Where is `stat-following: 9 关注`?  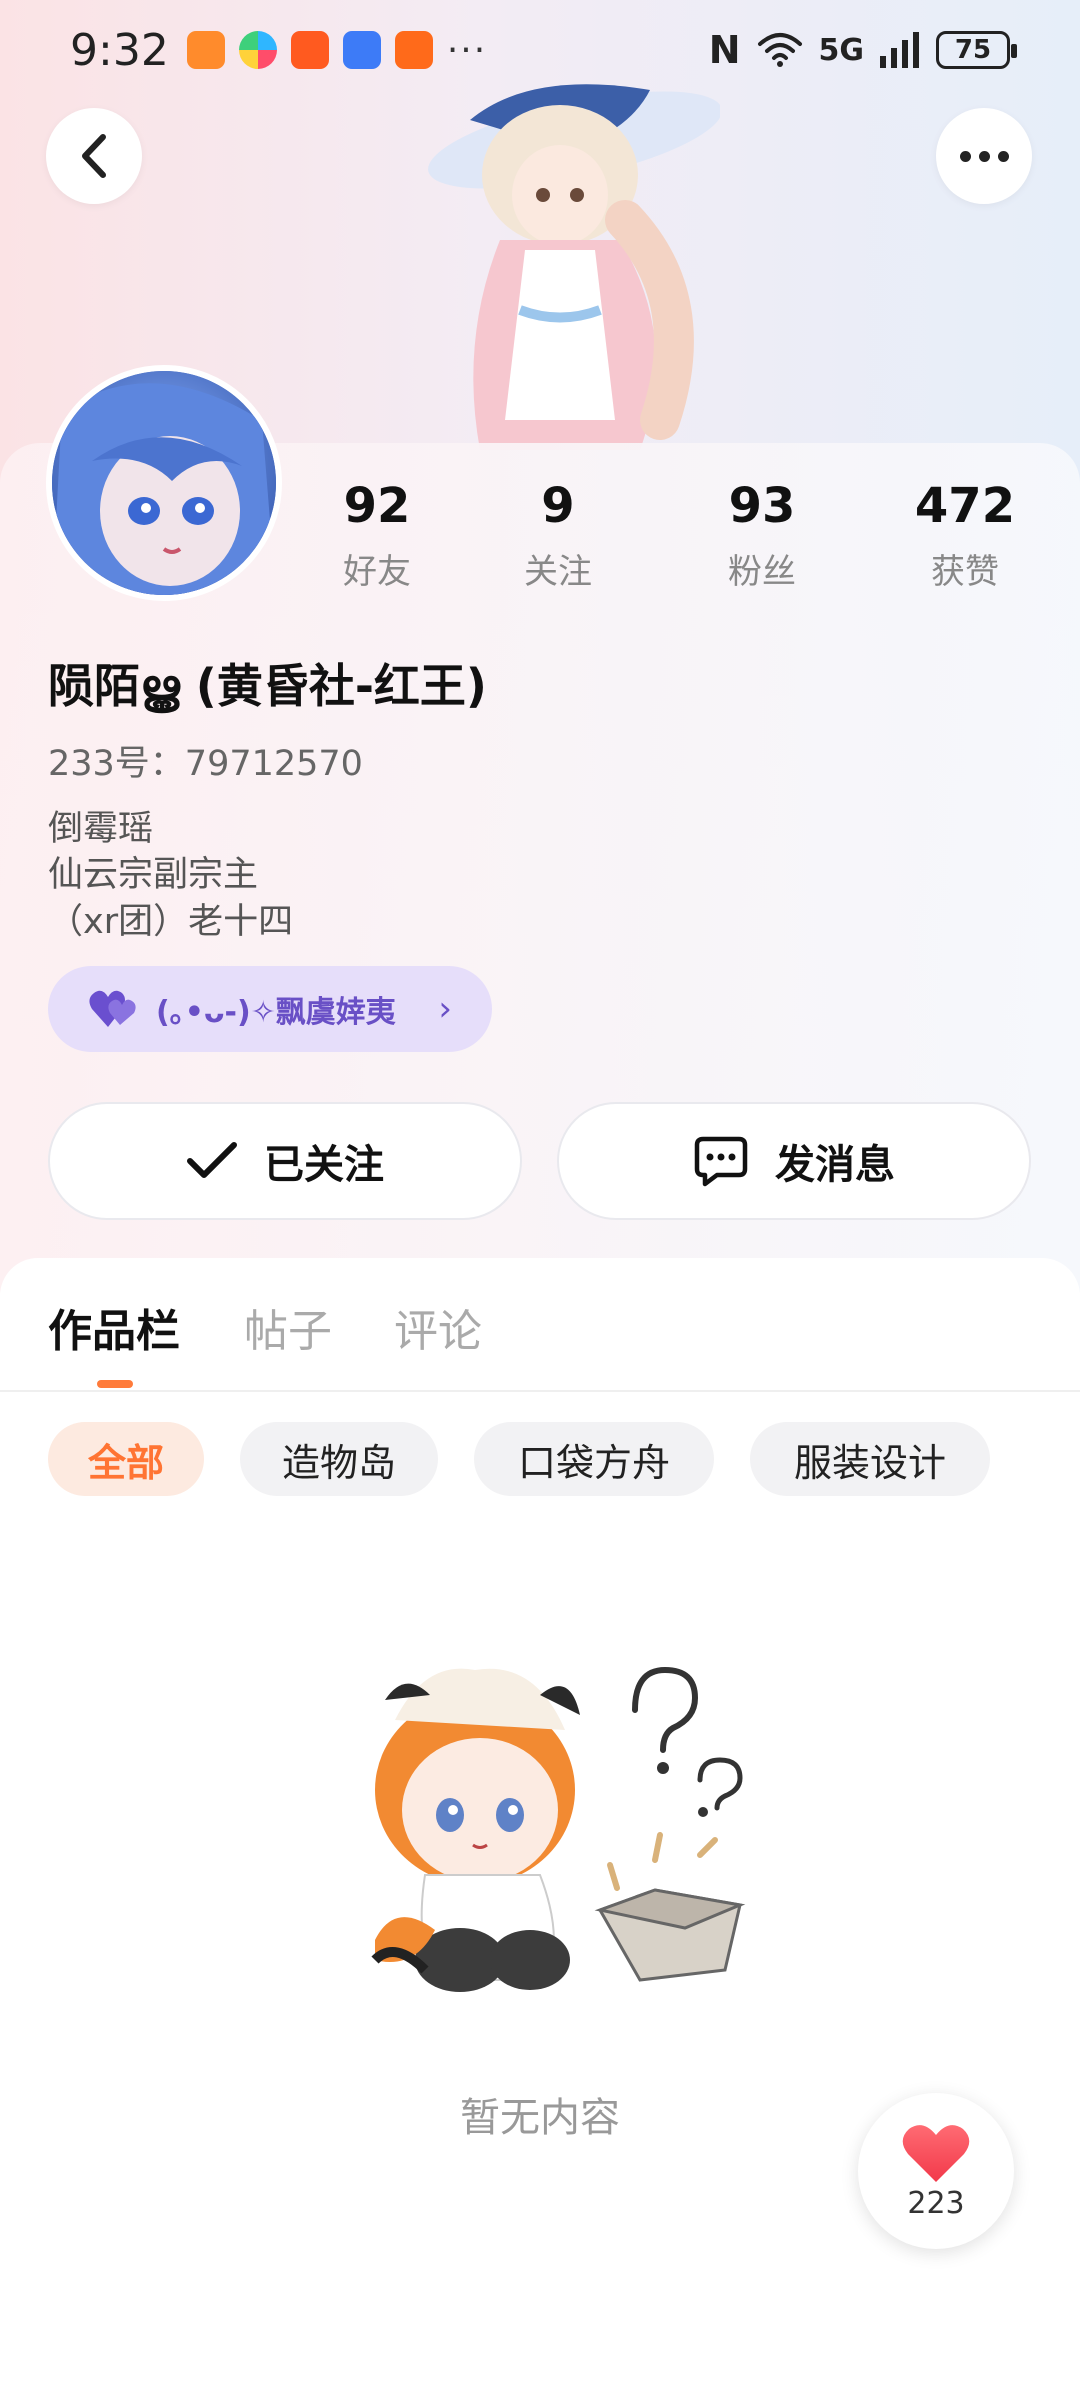 stat-following: 9 关注 is located at coordinates (558, 535).